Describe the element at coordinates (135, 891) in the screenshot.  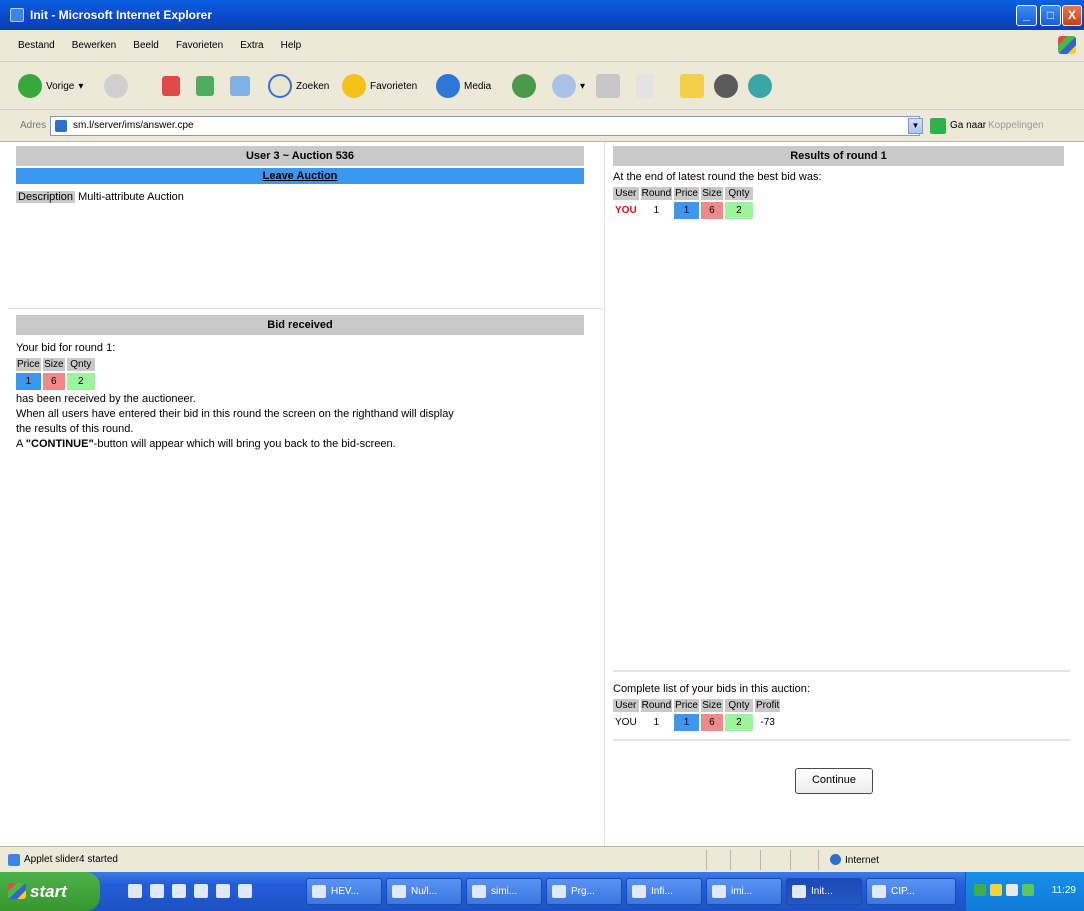
I see `ie-quicklaunch-icon` at that location.